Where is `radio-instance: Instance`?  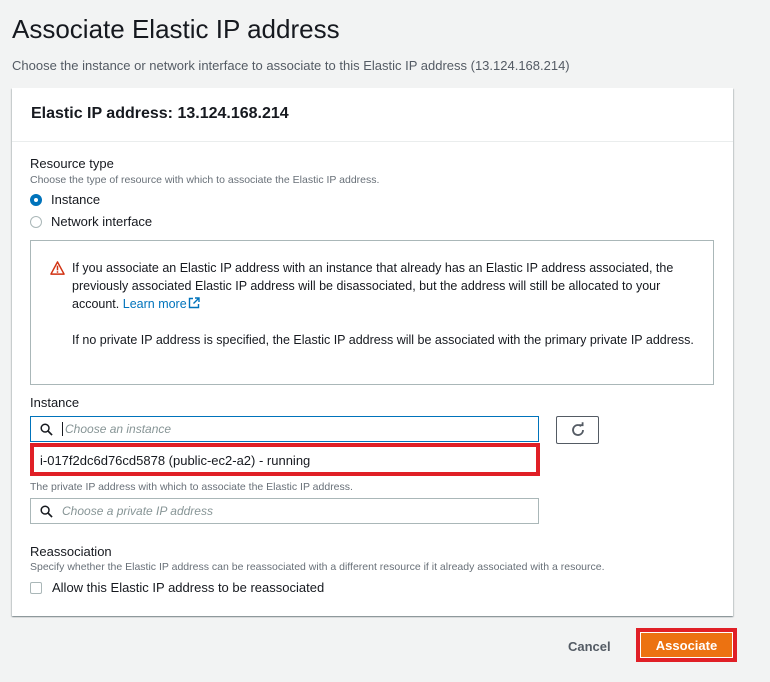
radio-instance: Instance is located at coordinates (65, 199).